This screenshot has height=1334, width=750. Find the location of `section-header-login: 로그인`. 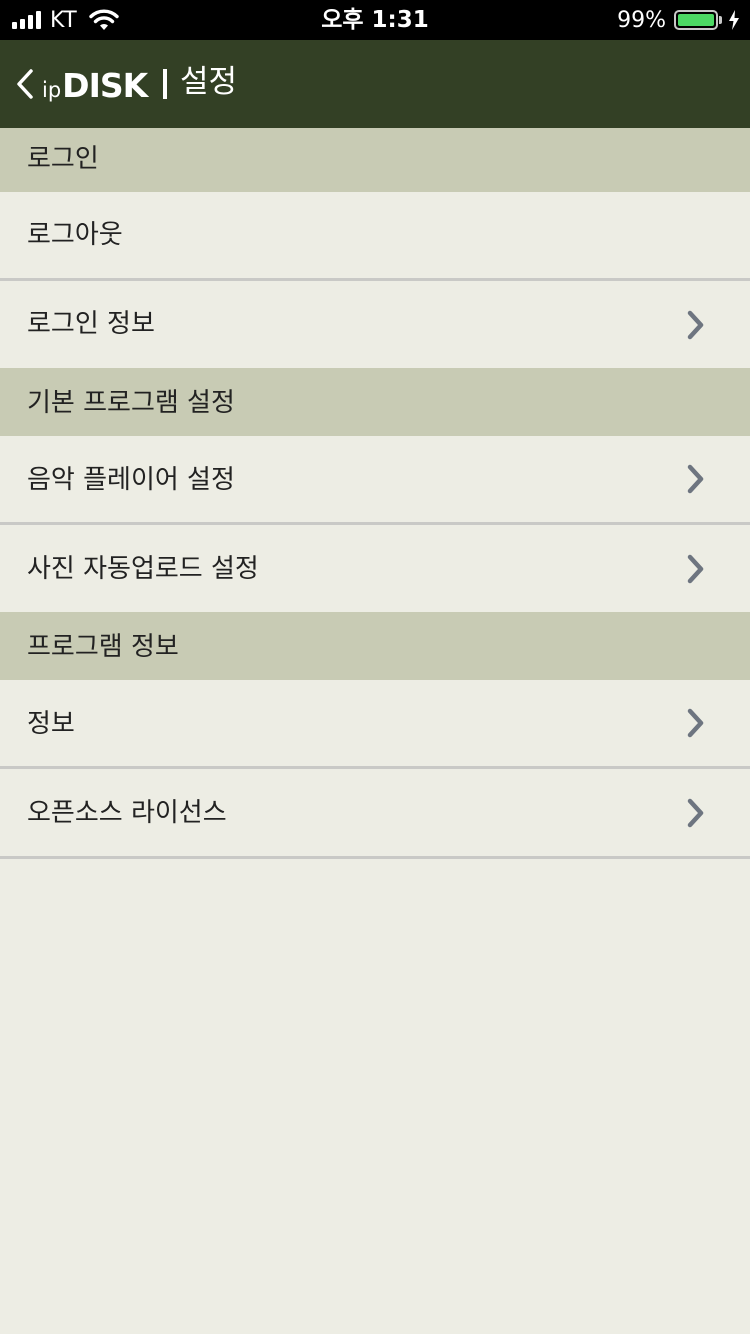

section-header-login: 로그인 is located at coordinates (375, 160).